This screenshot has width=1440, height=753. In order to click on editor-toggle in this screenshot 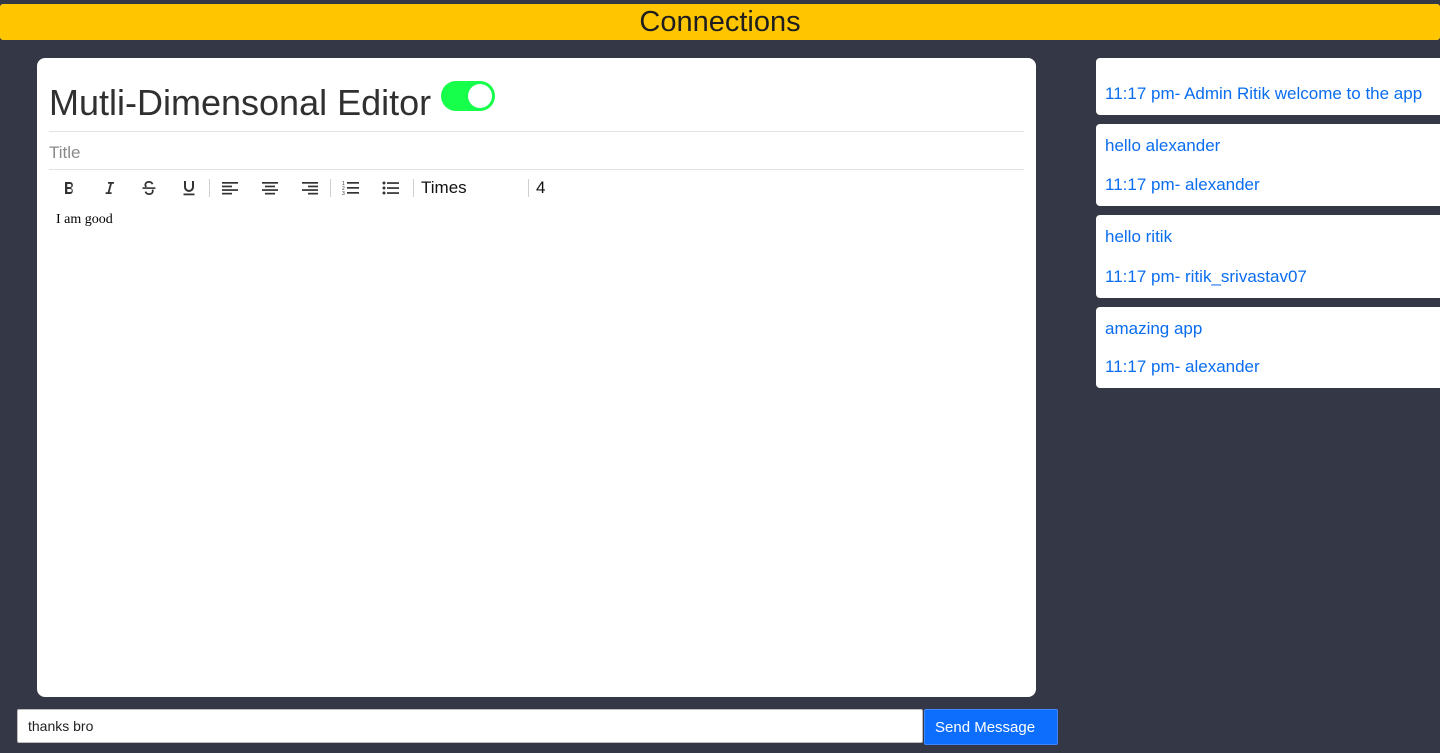, I will do `click(468, 96)`.